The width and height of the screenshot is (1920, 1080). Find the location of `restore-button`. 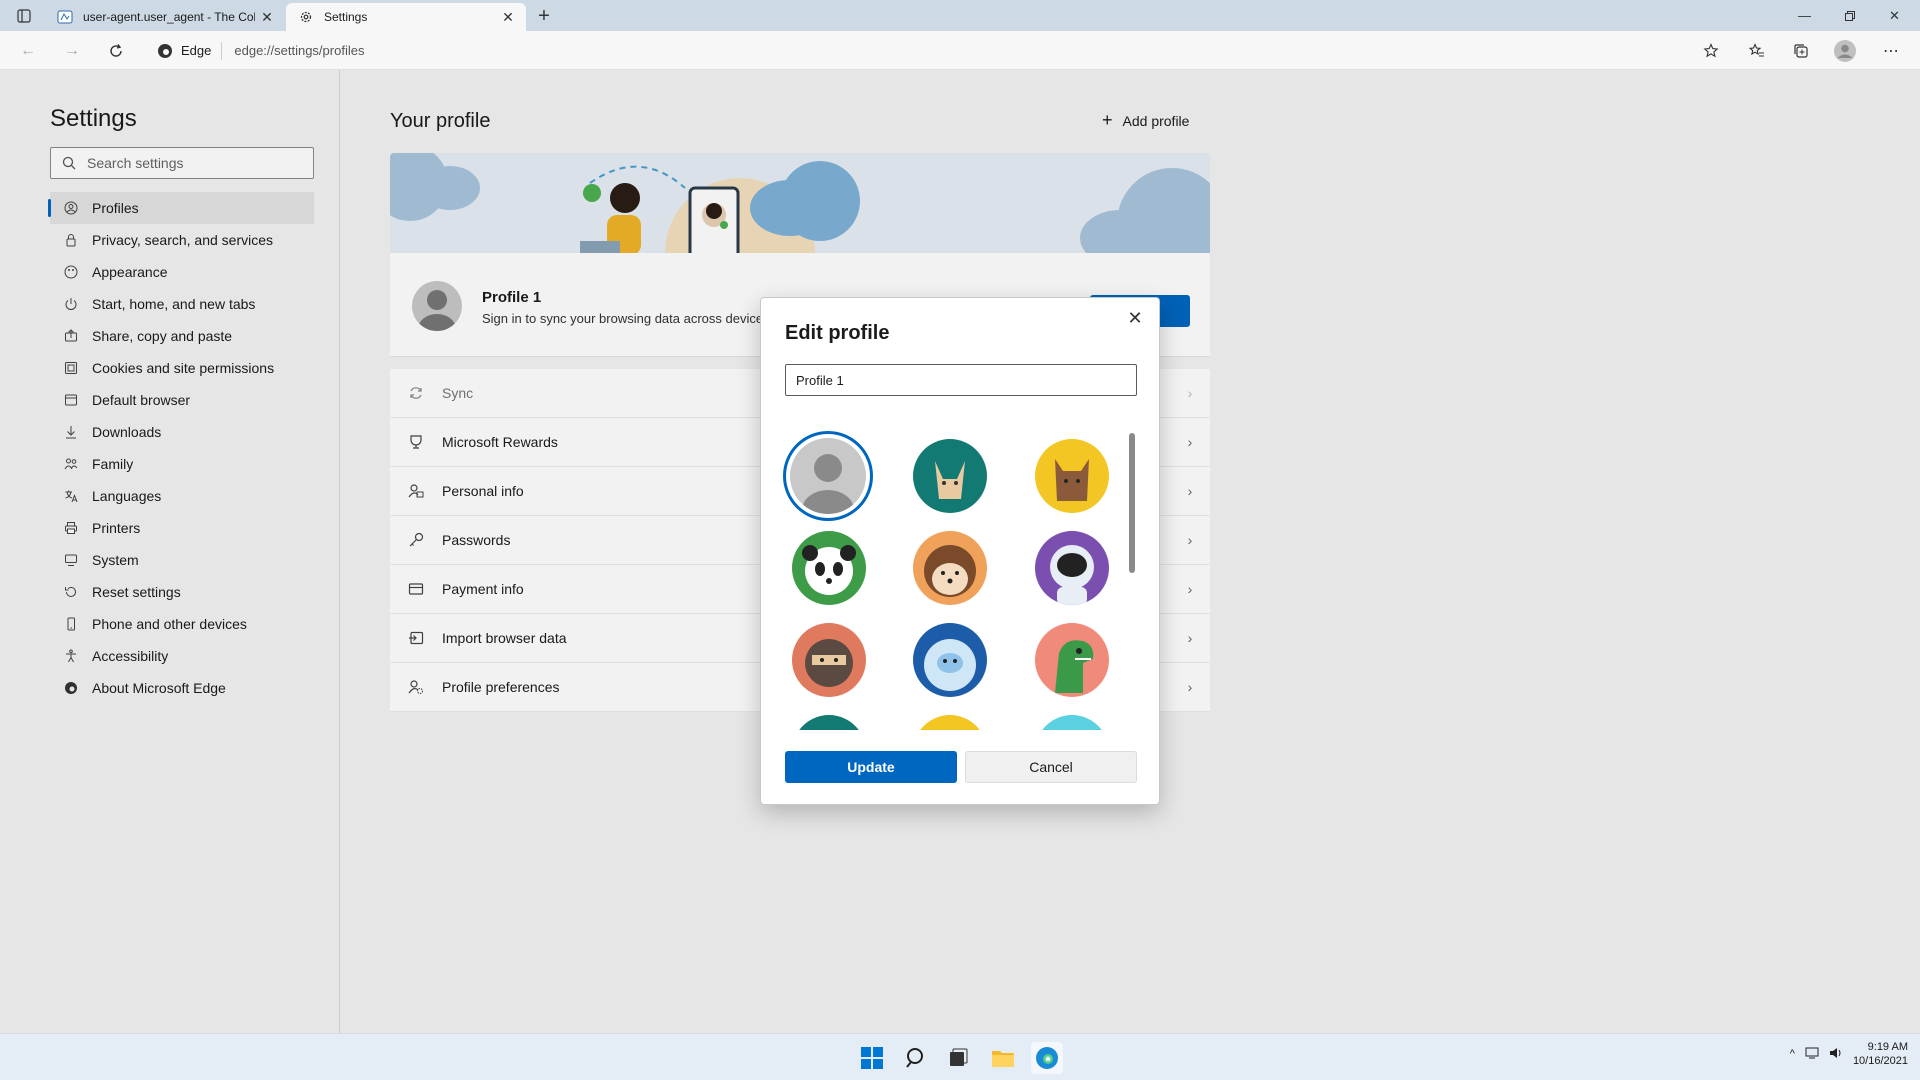

restore-button is located at coordinates (1849, 15).